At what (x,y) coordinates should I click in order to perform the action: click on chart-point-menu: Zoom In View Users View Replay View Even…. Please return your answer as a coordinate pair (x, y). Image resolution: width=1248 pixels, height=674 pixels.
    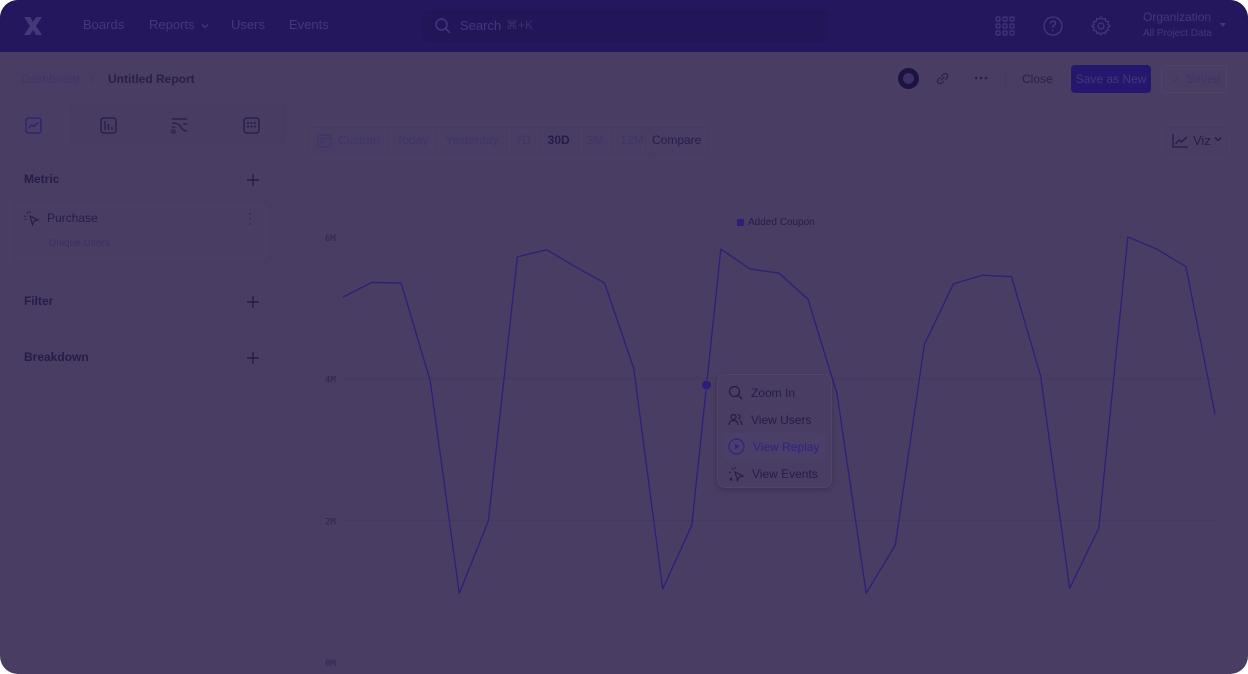
    Looking at the image, I should click on (774, 431).